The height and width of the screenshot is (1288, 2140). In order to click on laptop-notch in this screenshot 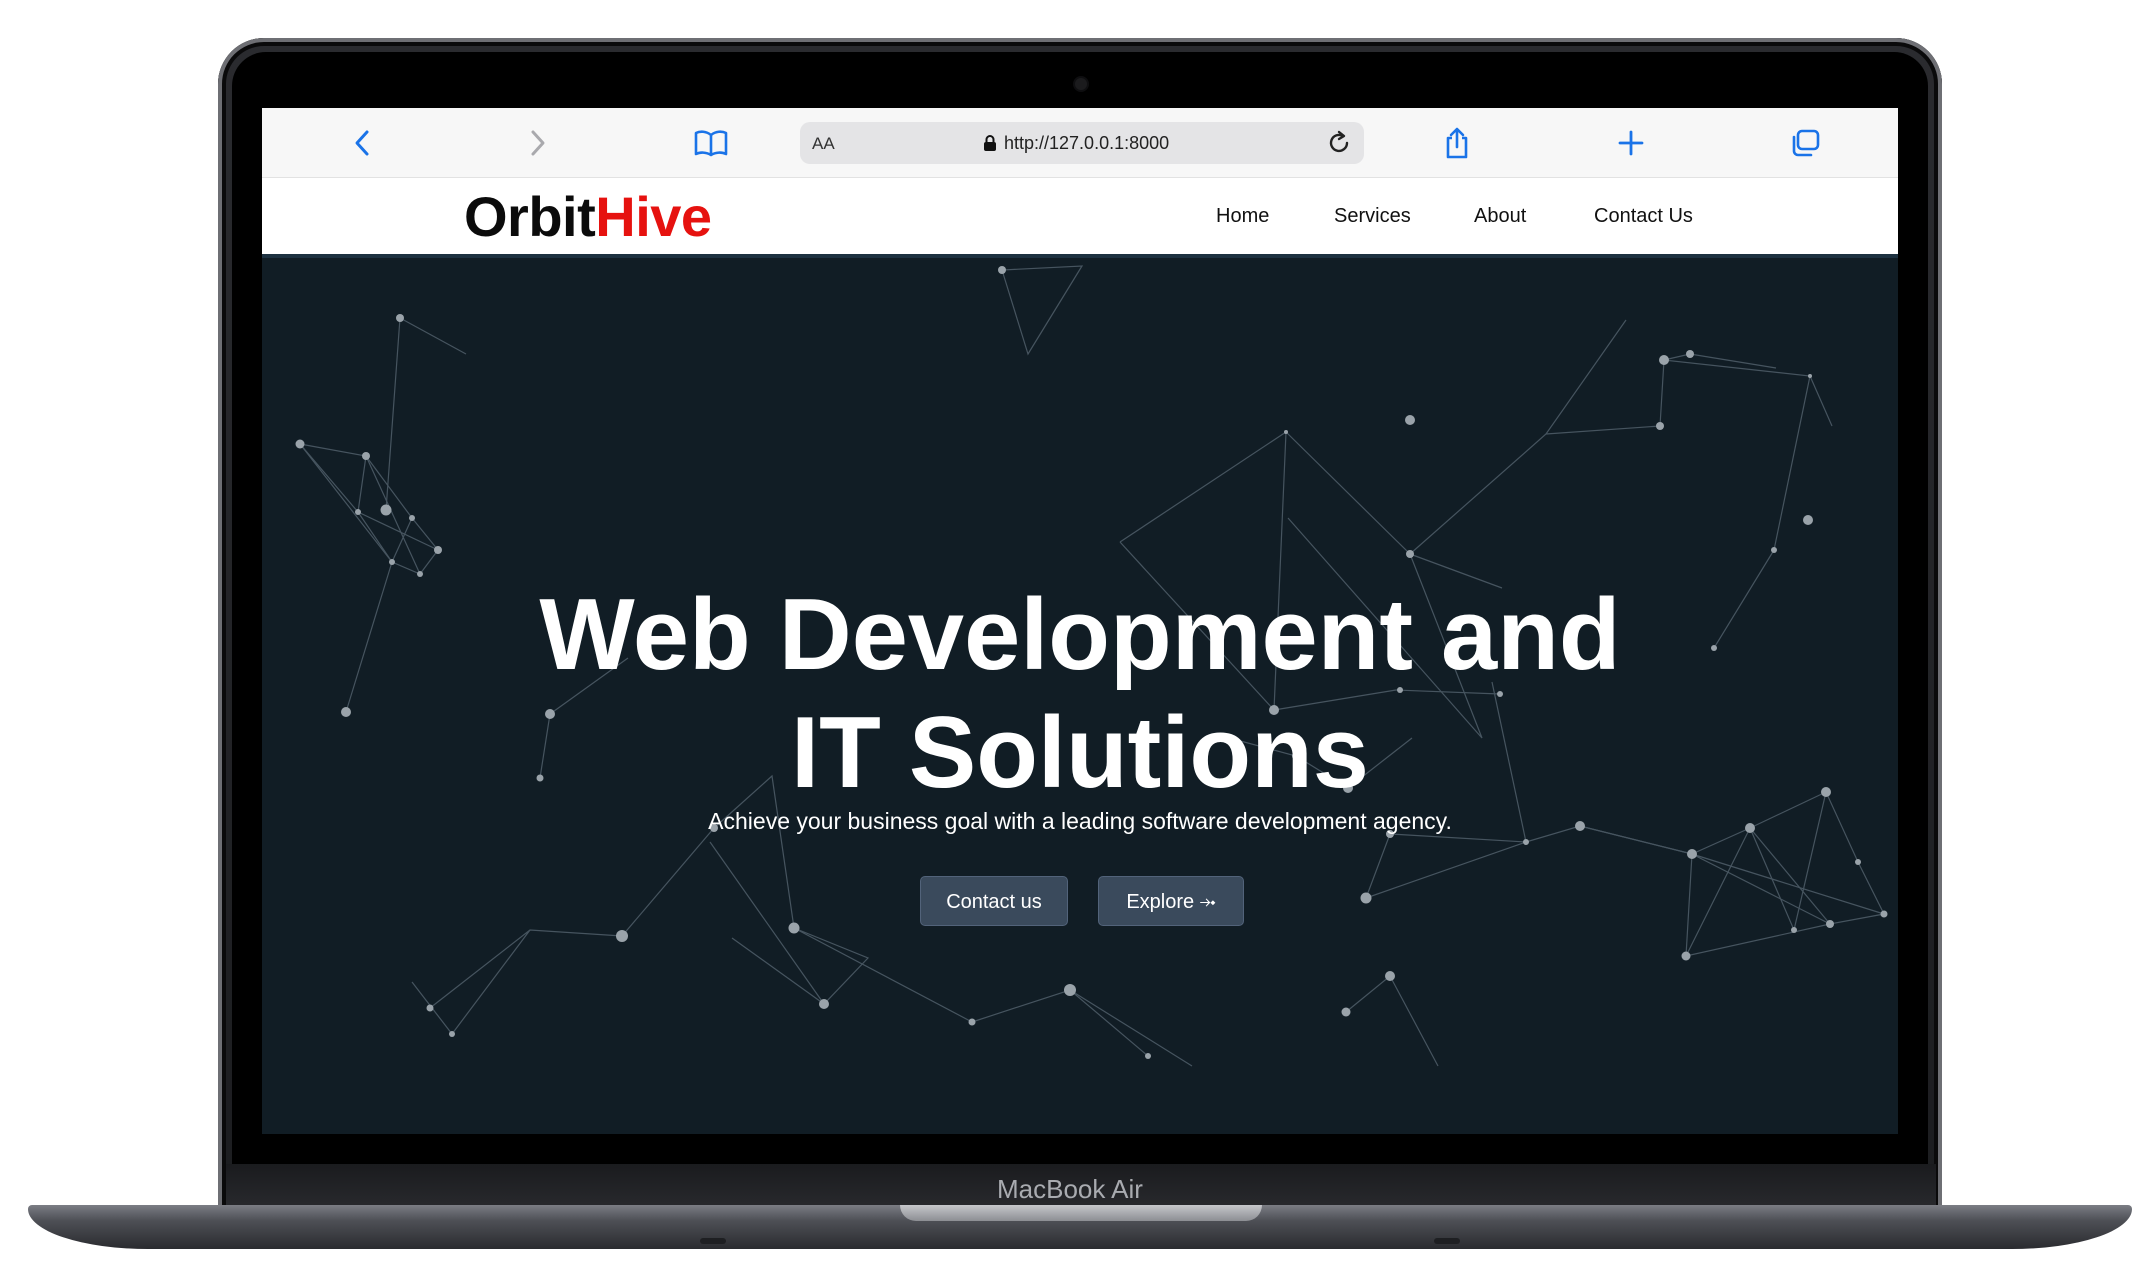, I will do `click(1081, 1213)`.